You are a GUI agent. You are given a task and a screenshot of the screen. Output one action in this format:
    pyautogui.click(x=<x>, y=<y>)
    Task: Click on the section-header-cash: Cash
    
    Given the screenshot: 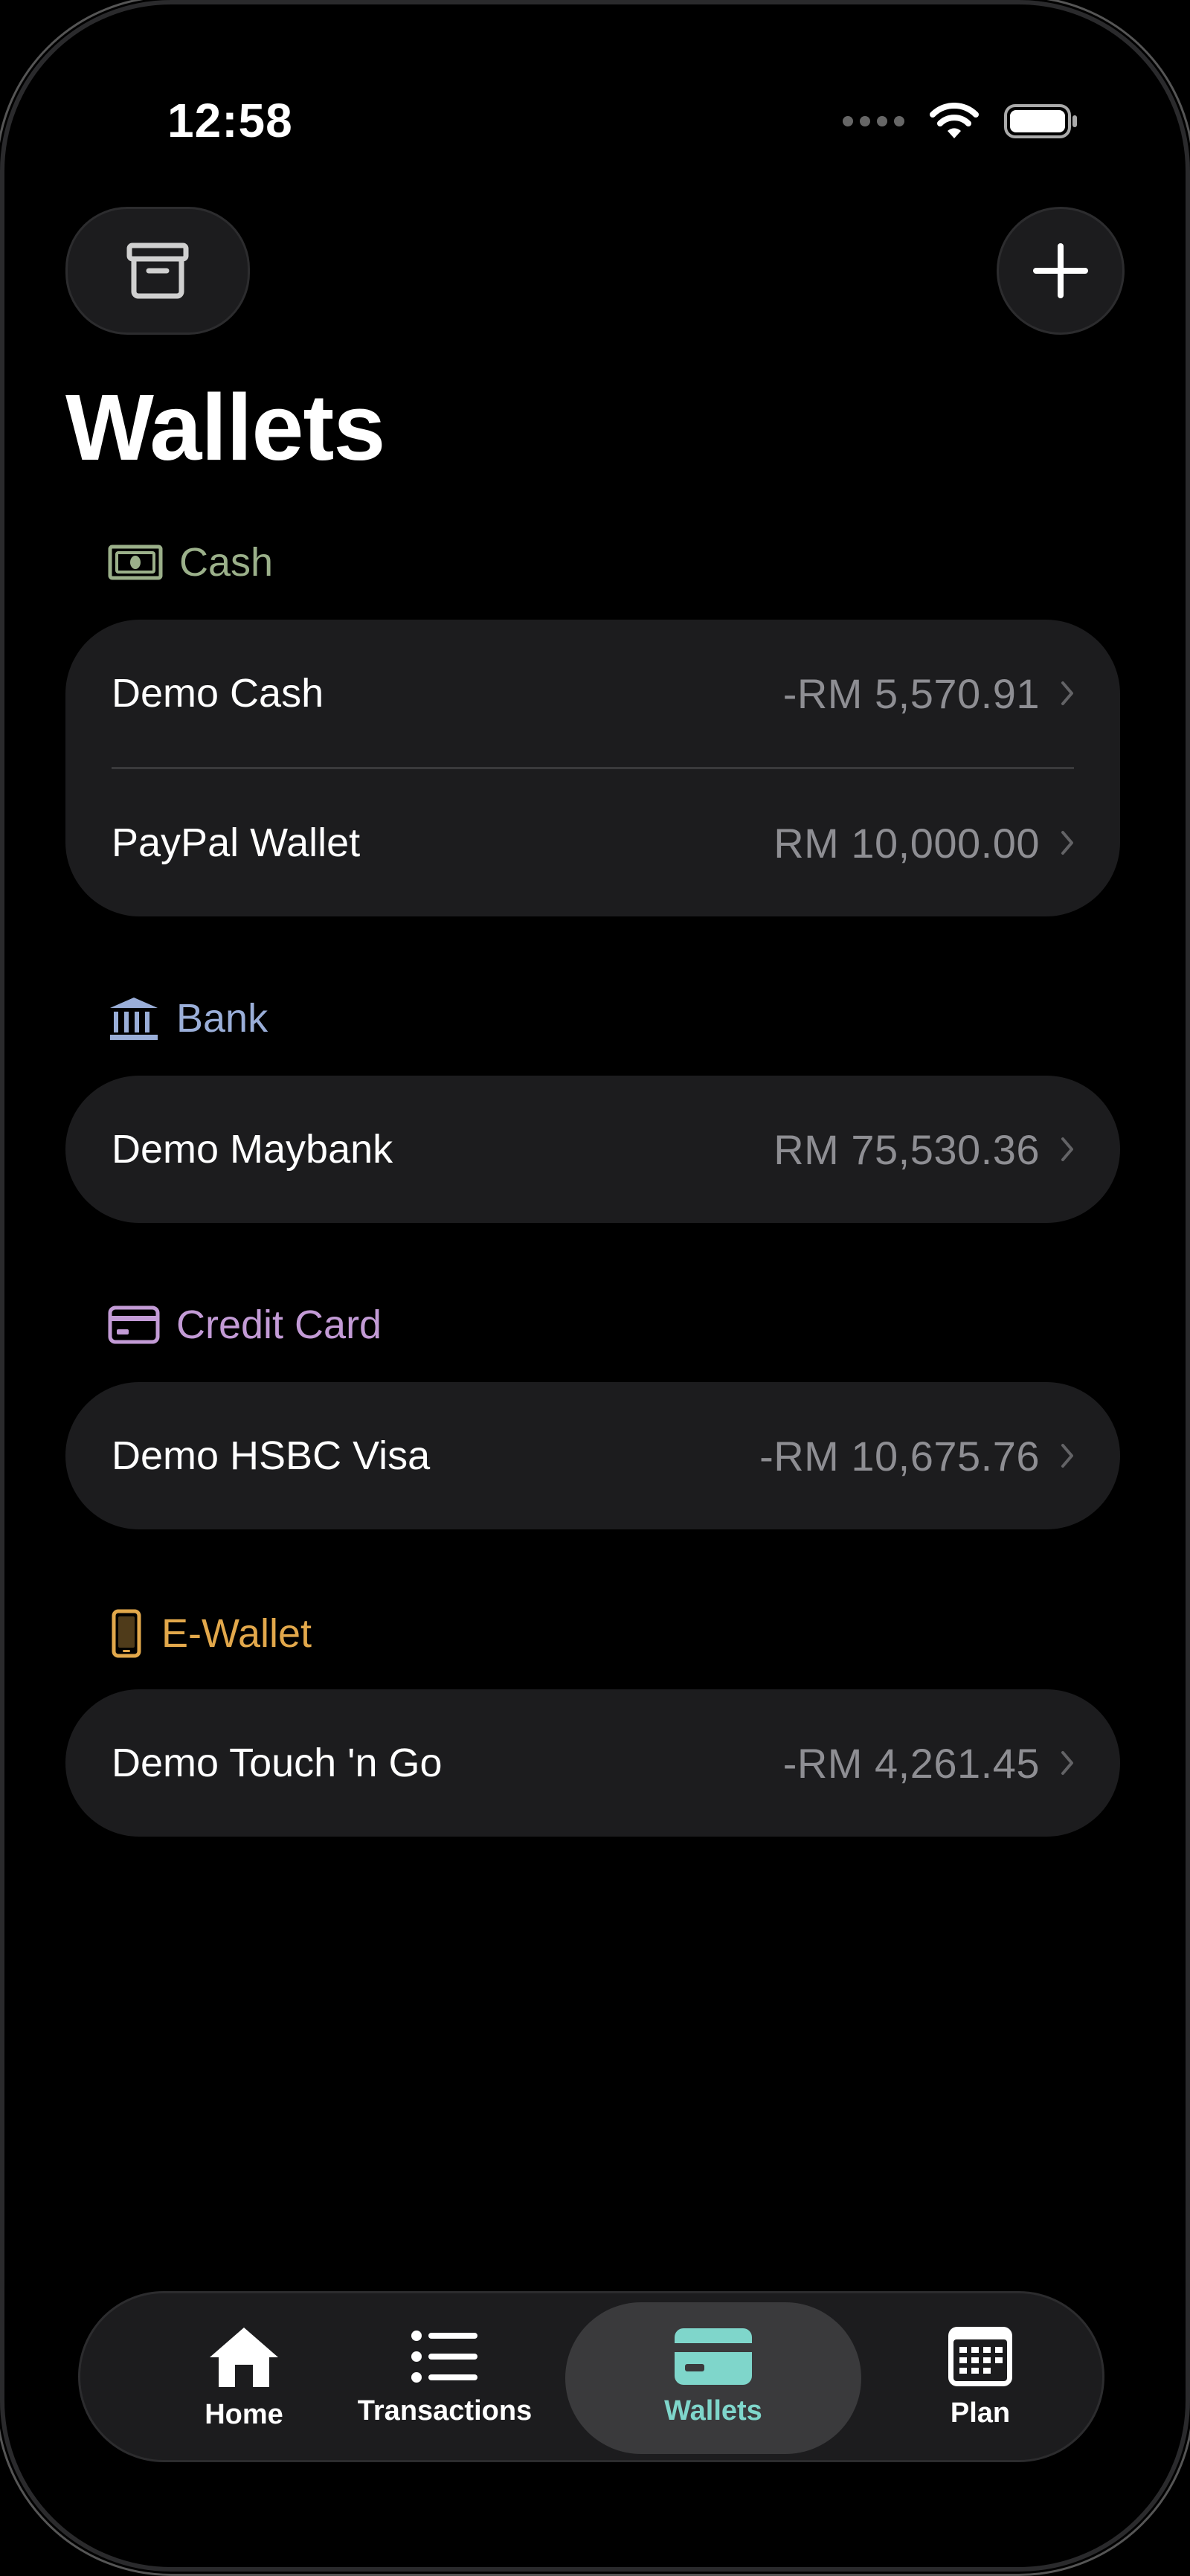 What is the action you would take?
    pyautogui.click(x=190, y=562)
    